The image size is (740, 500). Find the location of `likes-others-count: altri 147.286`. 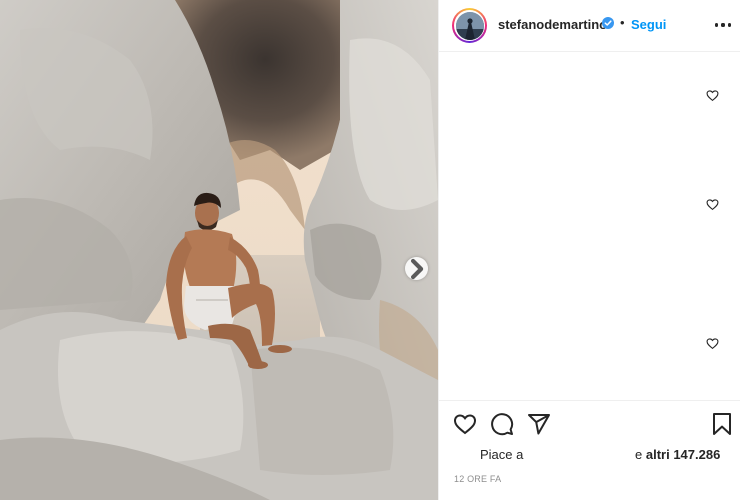

likes-others-count: altri 147.286 is located at coordinates (683, 454).